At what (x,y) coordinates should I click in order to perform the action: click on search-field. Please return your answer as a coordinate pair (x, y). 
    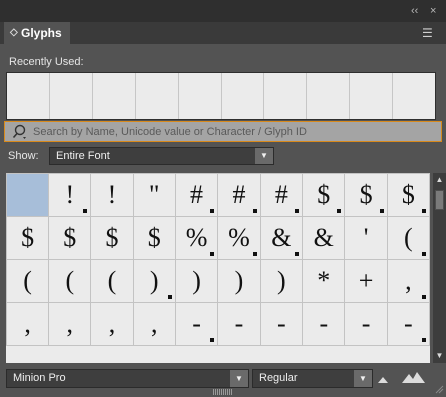
    Looking at the image, I should click on (223, 131).